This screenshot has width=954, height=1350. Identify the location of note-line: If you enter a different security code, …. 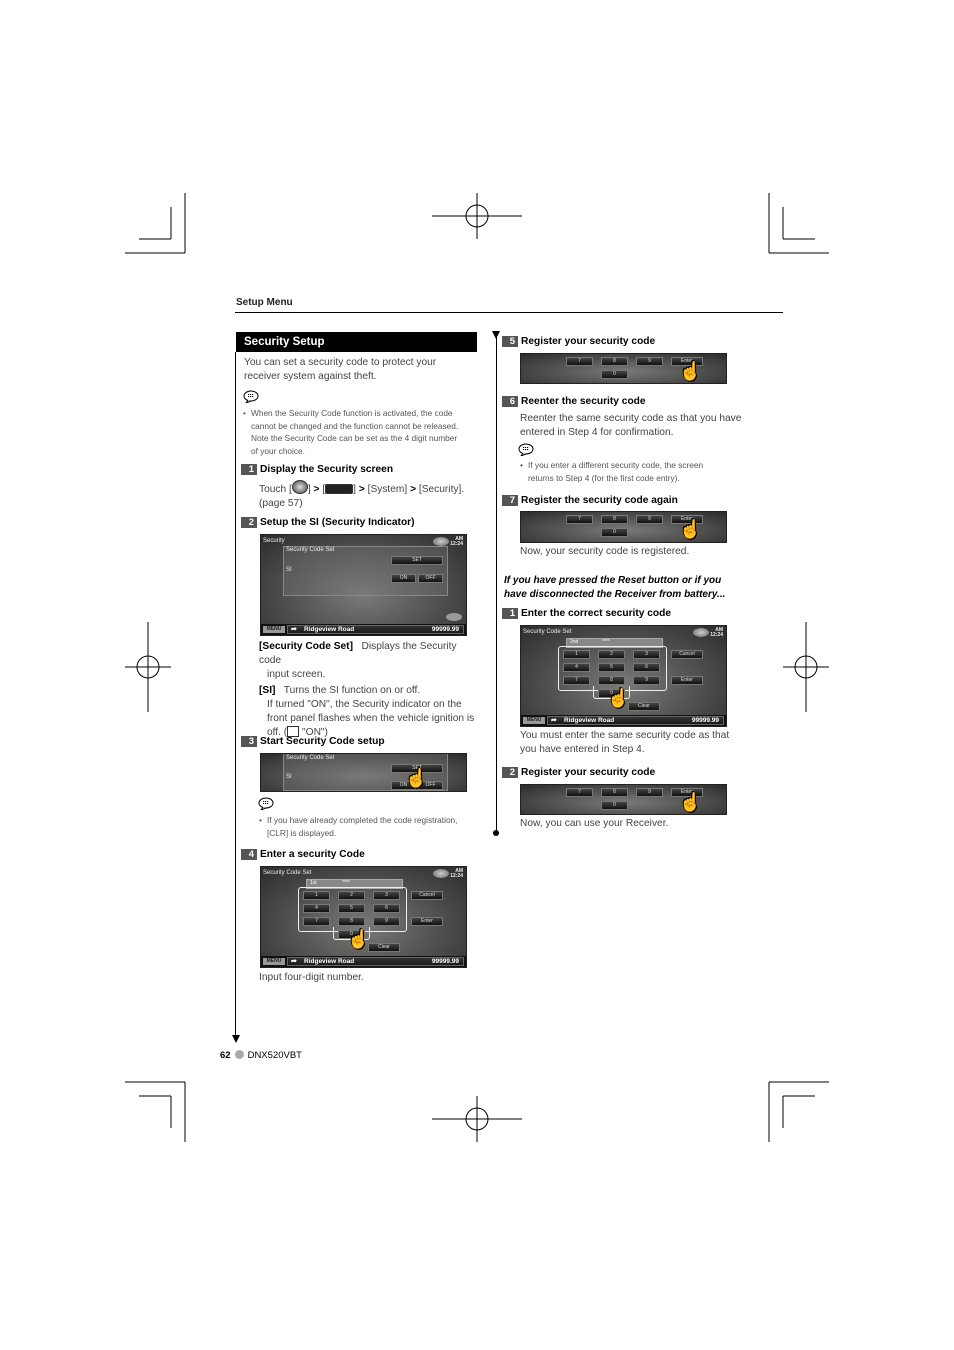
(616, 465).